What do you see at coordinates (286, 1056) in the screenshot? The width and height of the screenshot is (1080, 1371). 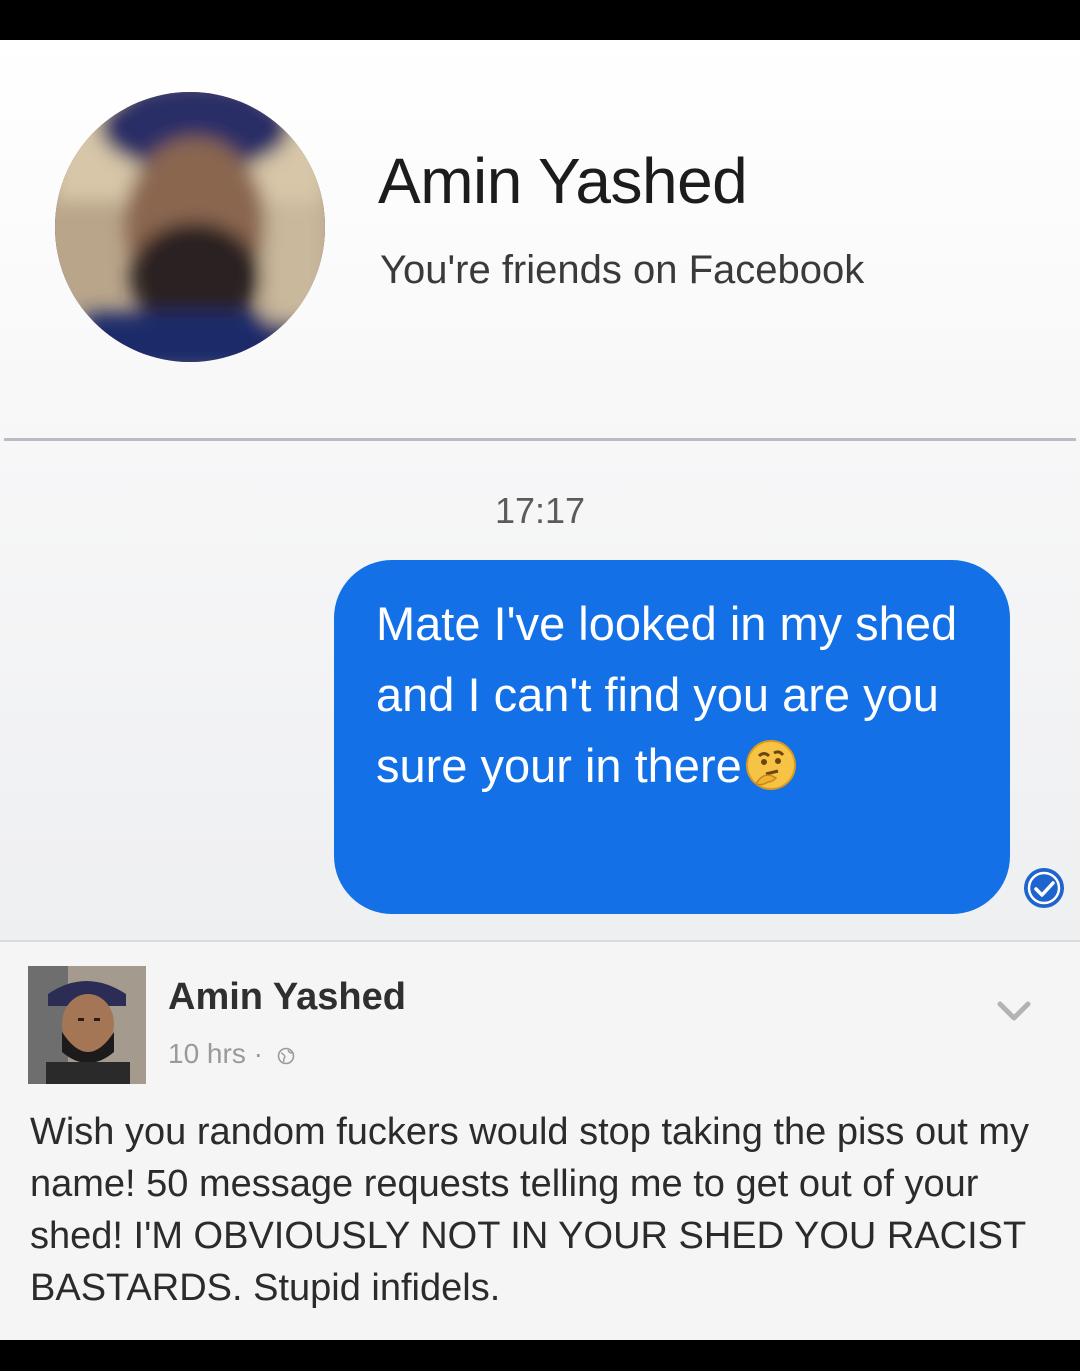 I see `globe-icon` at bounding box center [286, 1056].